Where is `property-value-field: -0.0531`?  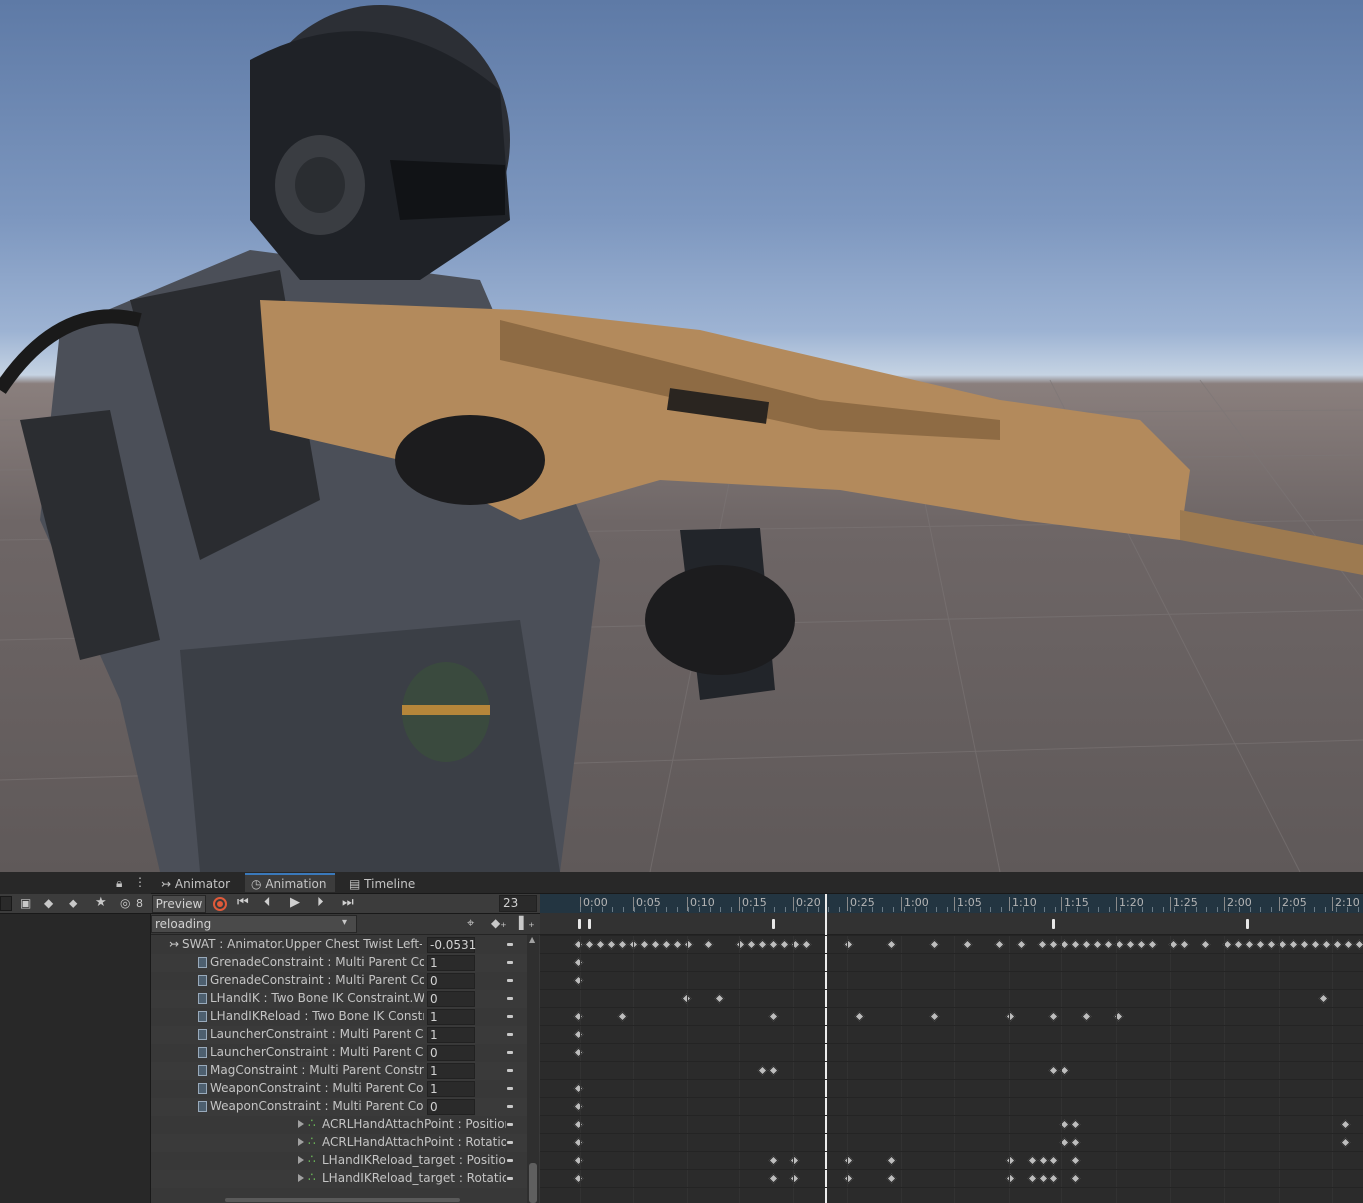
property-value-field: -0.0531 is located at coordinates (451, 945).